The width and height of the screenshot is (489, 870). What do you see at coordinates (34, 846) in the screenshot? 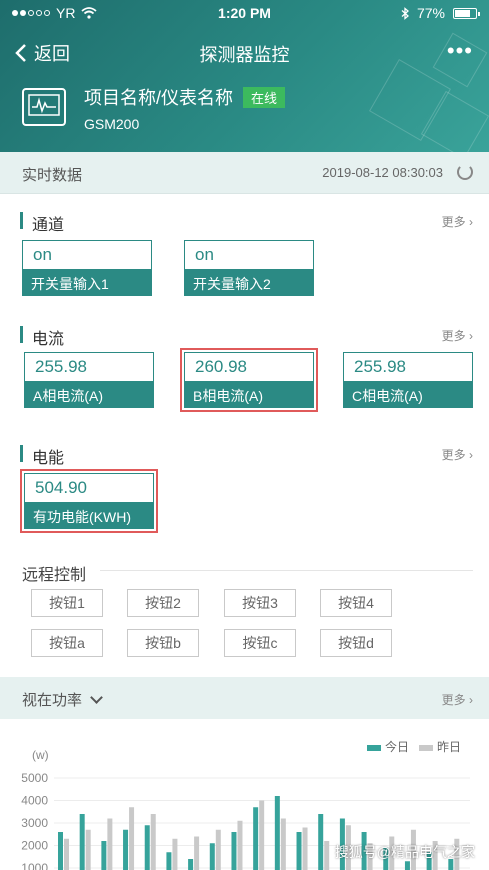
I see `y-tick-label: 2000` at bounding box center [34, 846].